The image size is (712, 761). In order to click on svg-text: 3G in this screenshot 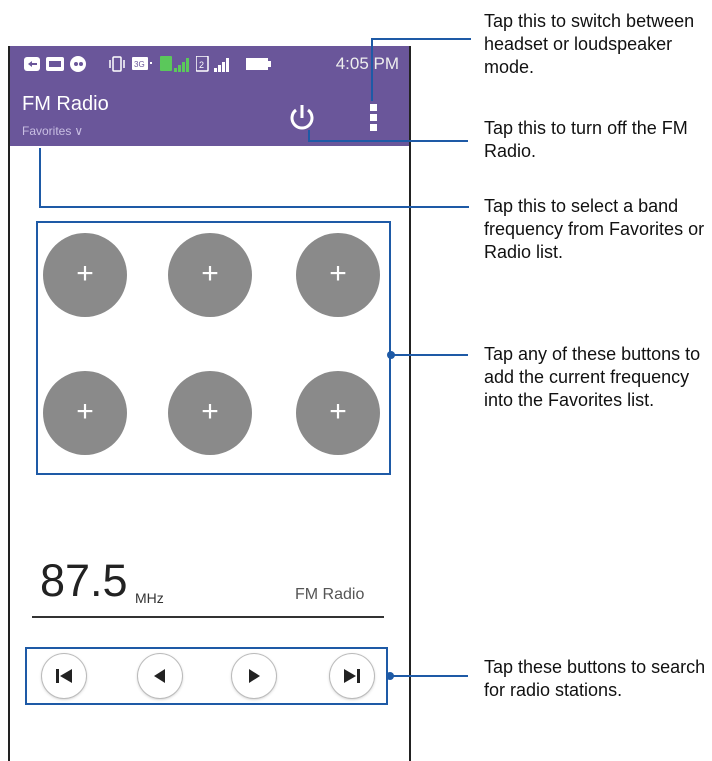, I will do `click(139, 64)`.